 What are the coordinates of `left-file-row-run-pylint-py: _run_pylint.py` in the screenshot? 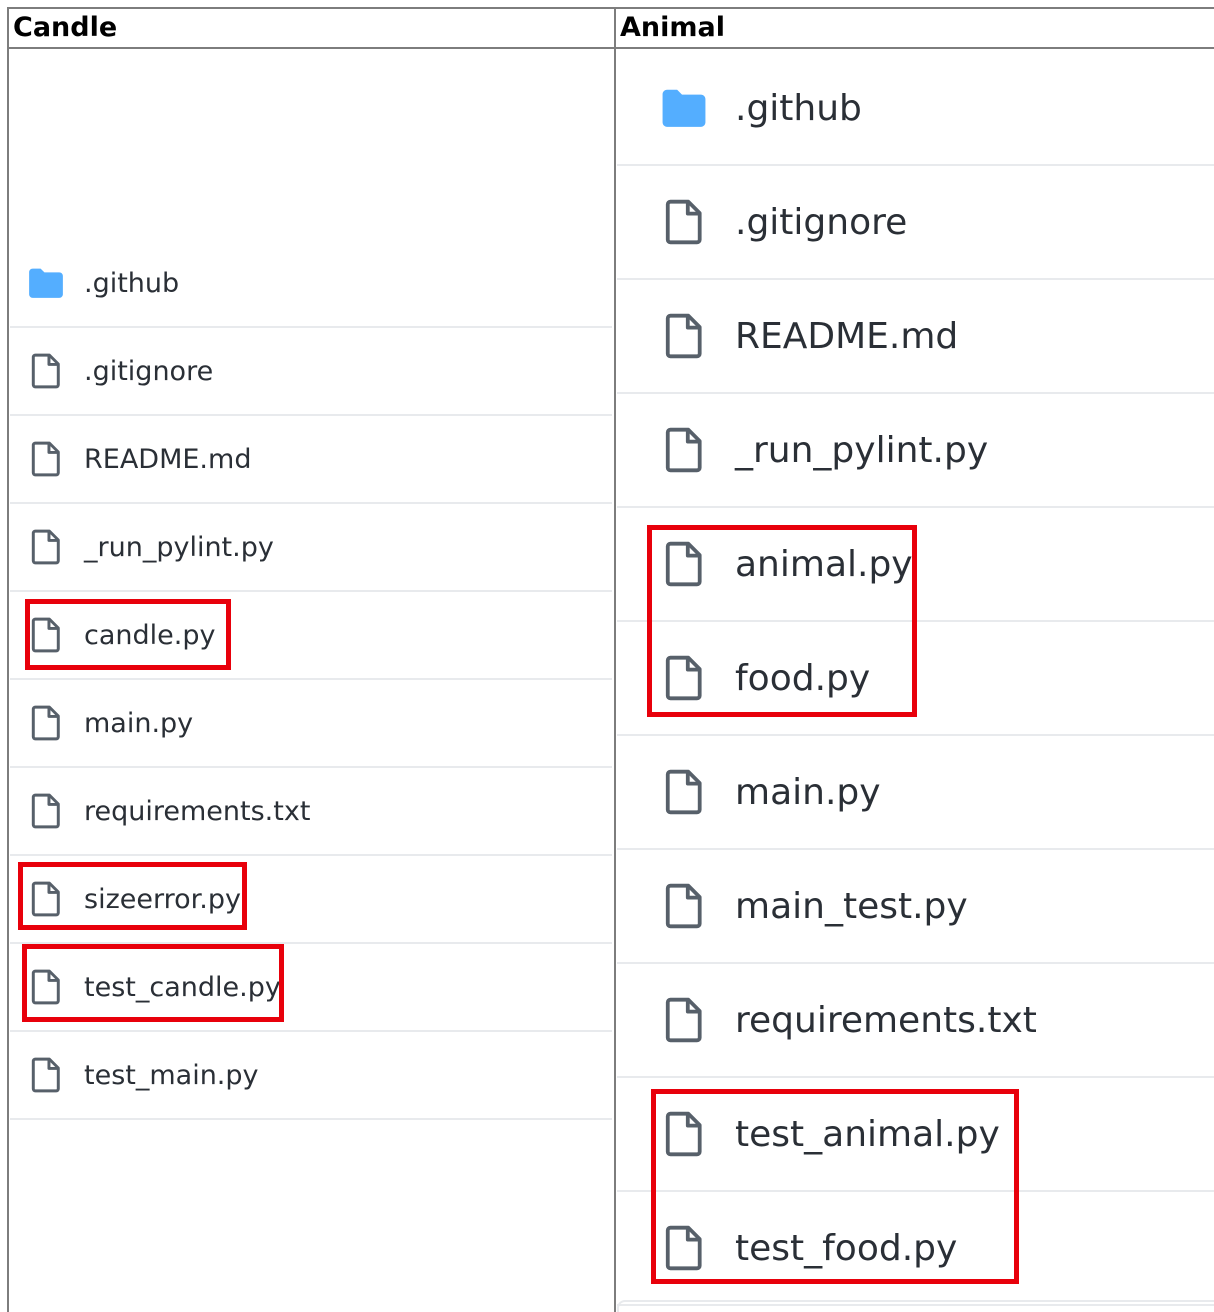 It's located at (311, 548).